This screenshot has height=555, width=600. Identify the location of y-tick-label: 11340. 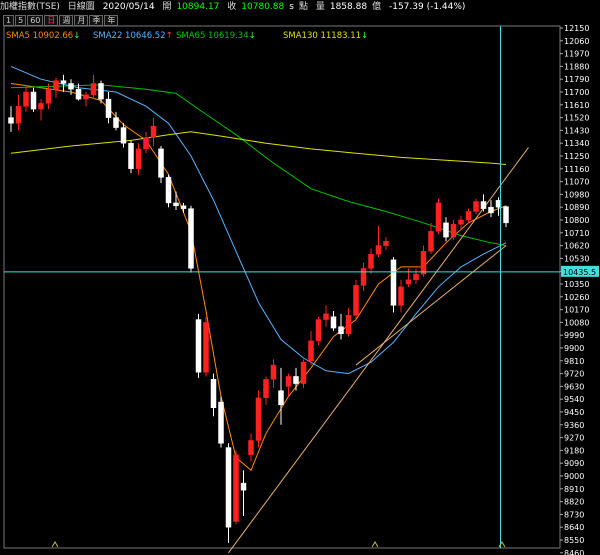
(576, 143).